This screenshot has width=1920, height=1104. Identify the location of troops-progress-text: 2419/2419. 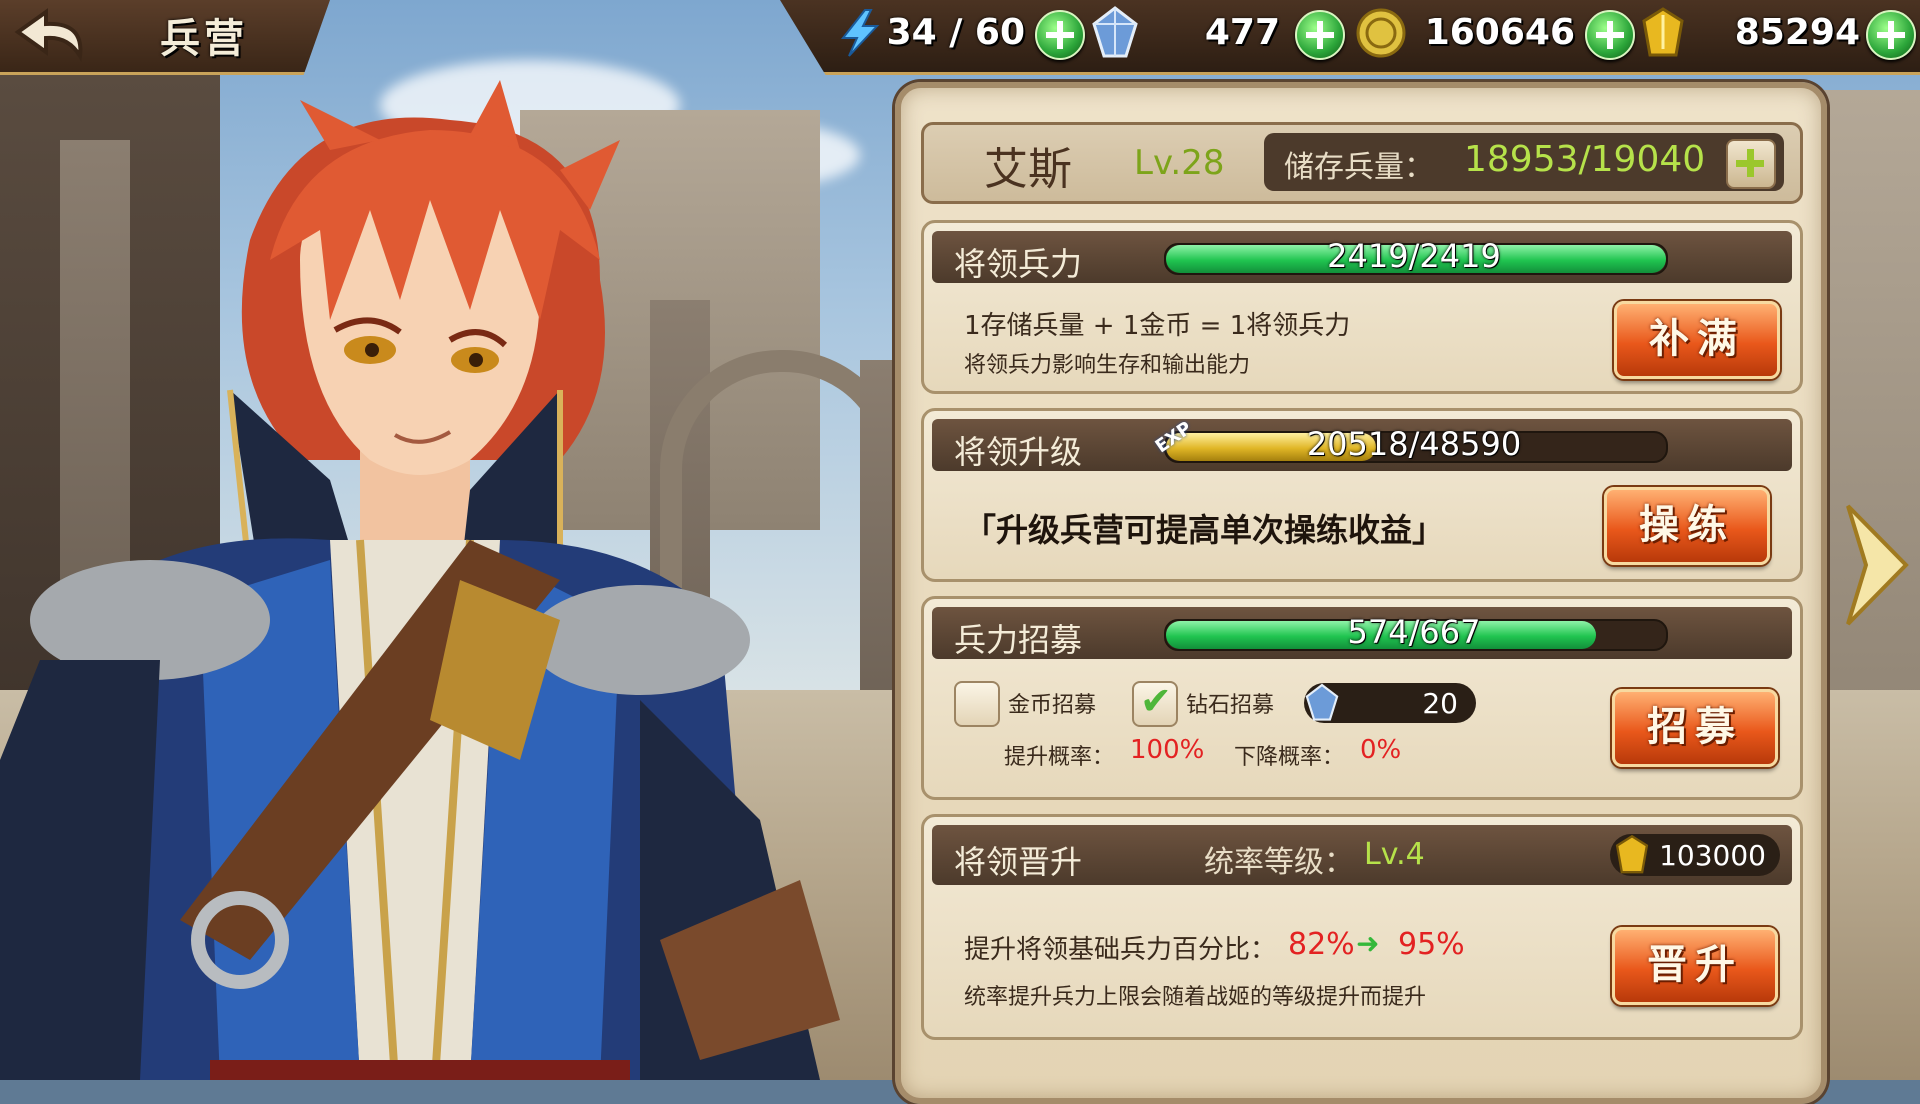
(1414, 256).